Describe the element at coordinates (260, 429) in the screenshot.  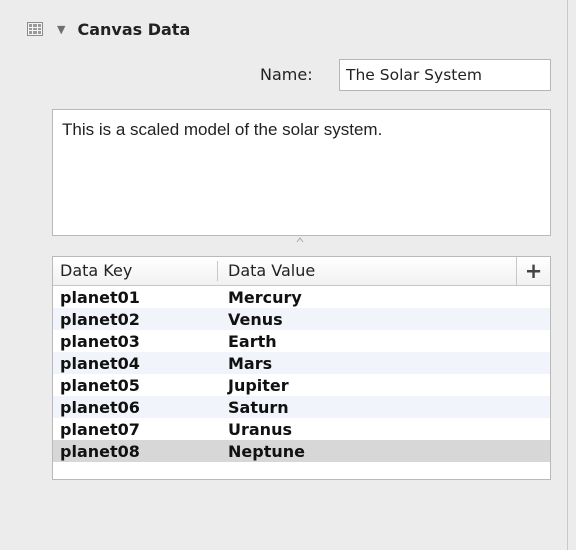
I see `cell-data-value: Uranus` at that location.